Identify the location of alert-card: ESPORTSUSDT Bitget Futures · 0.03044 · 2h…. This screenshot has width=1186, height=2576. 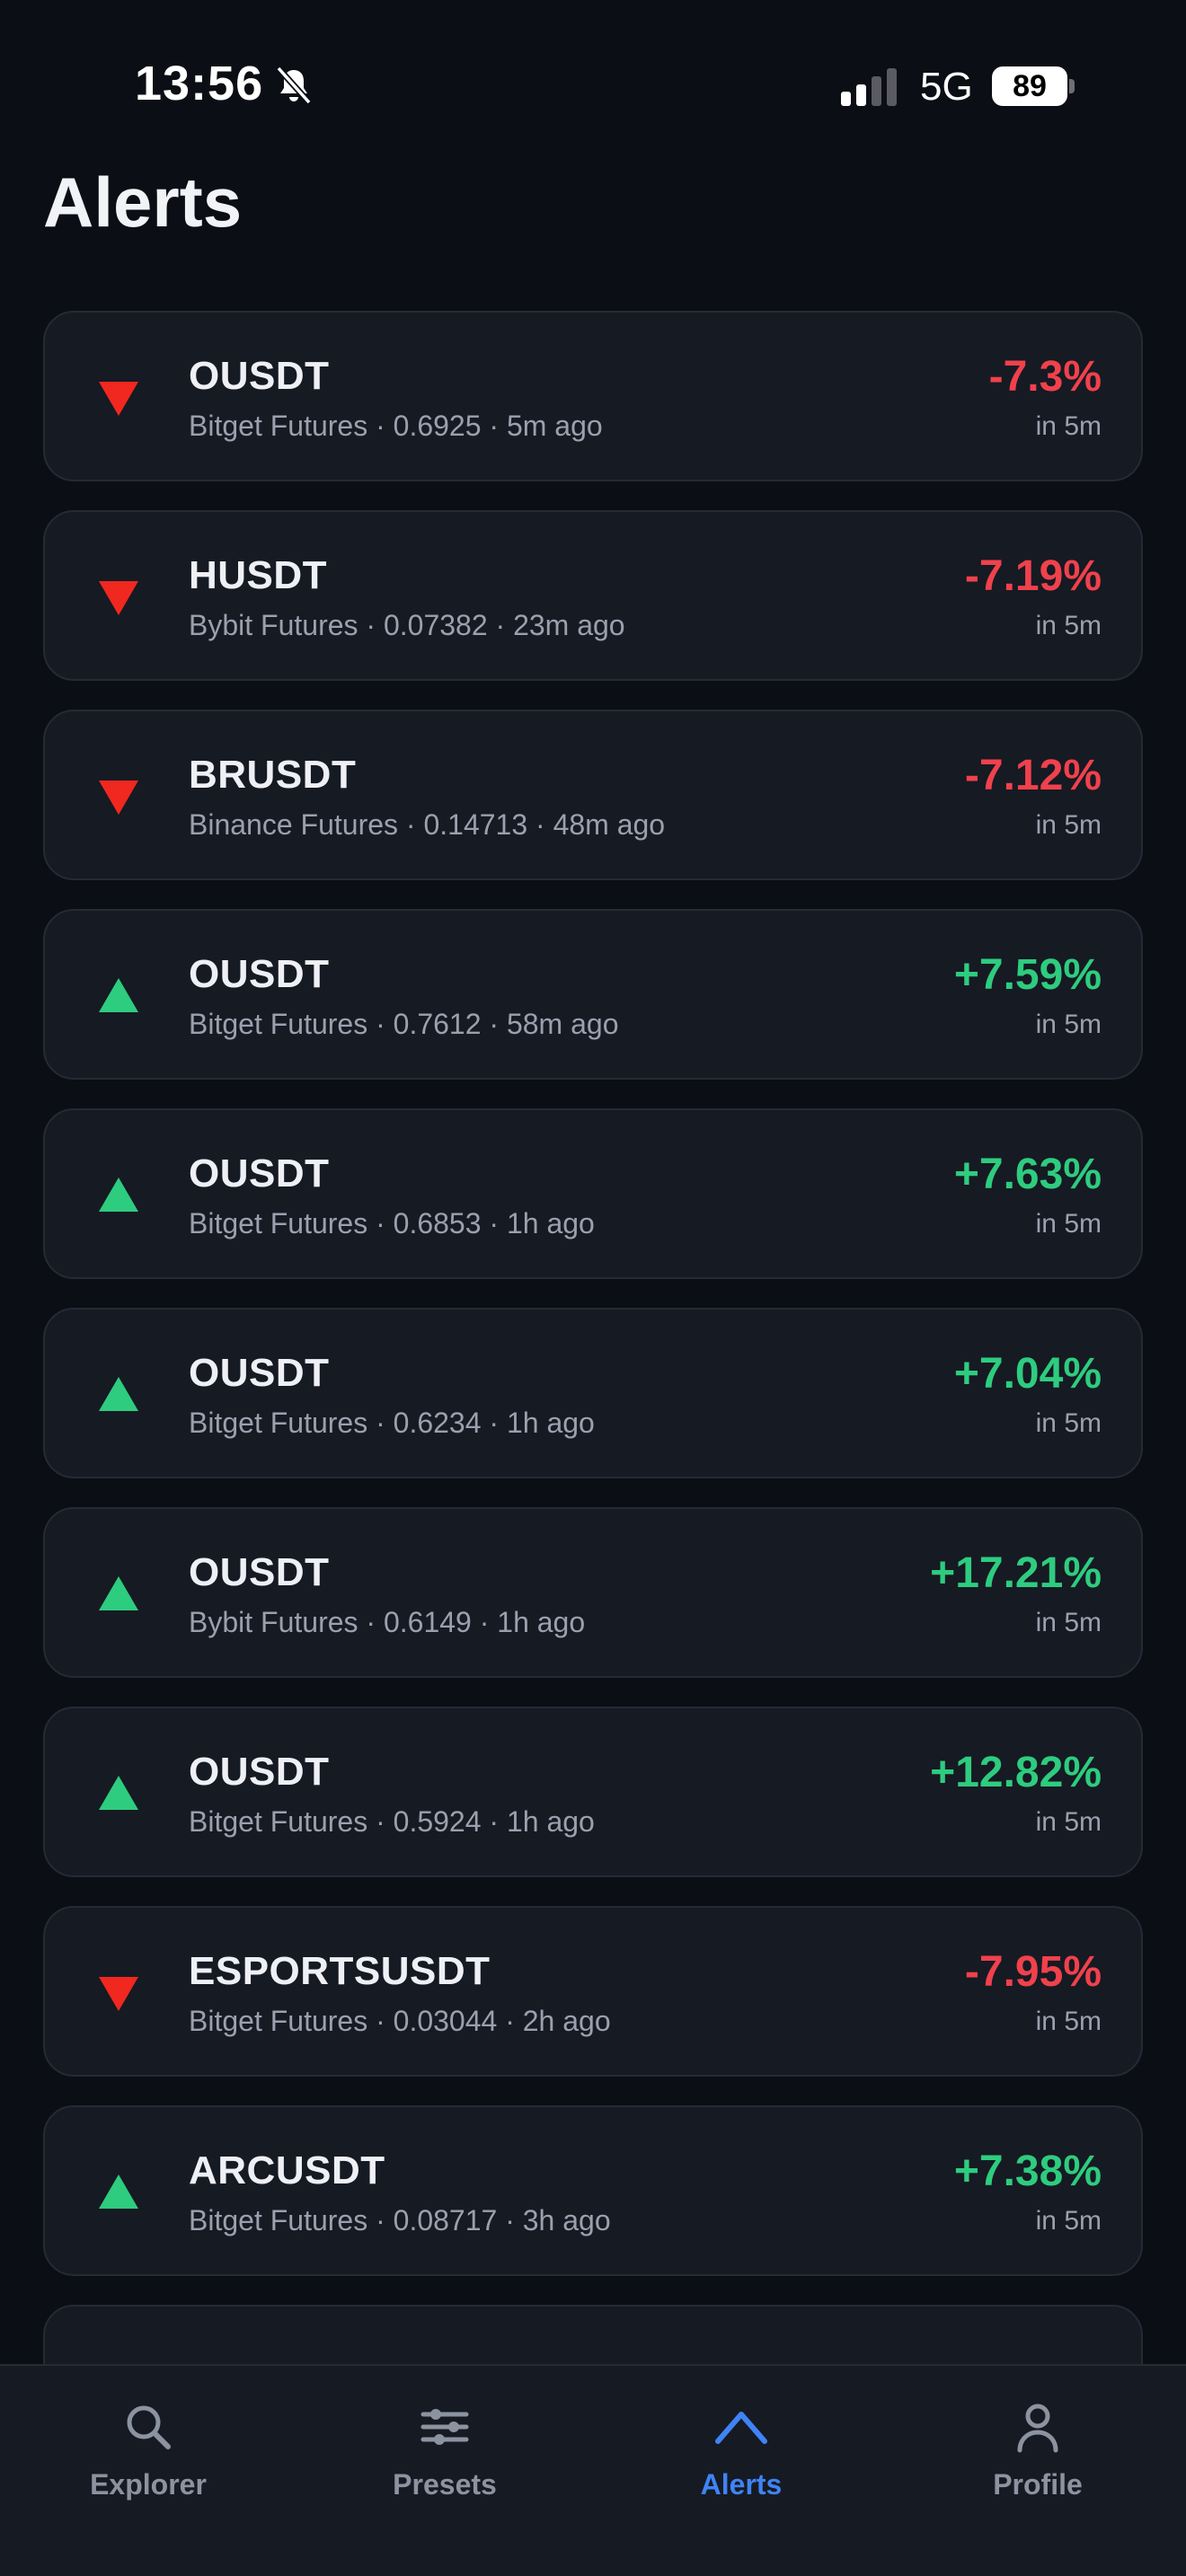
(593, 1991).